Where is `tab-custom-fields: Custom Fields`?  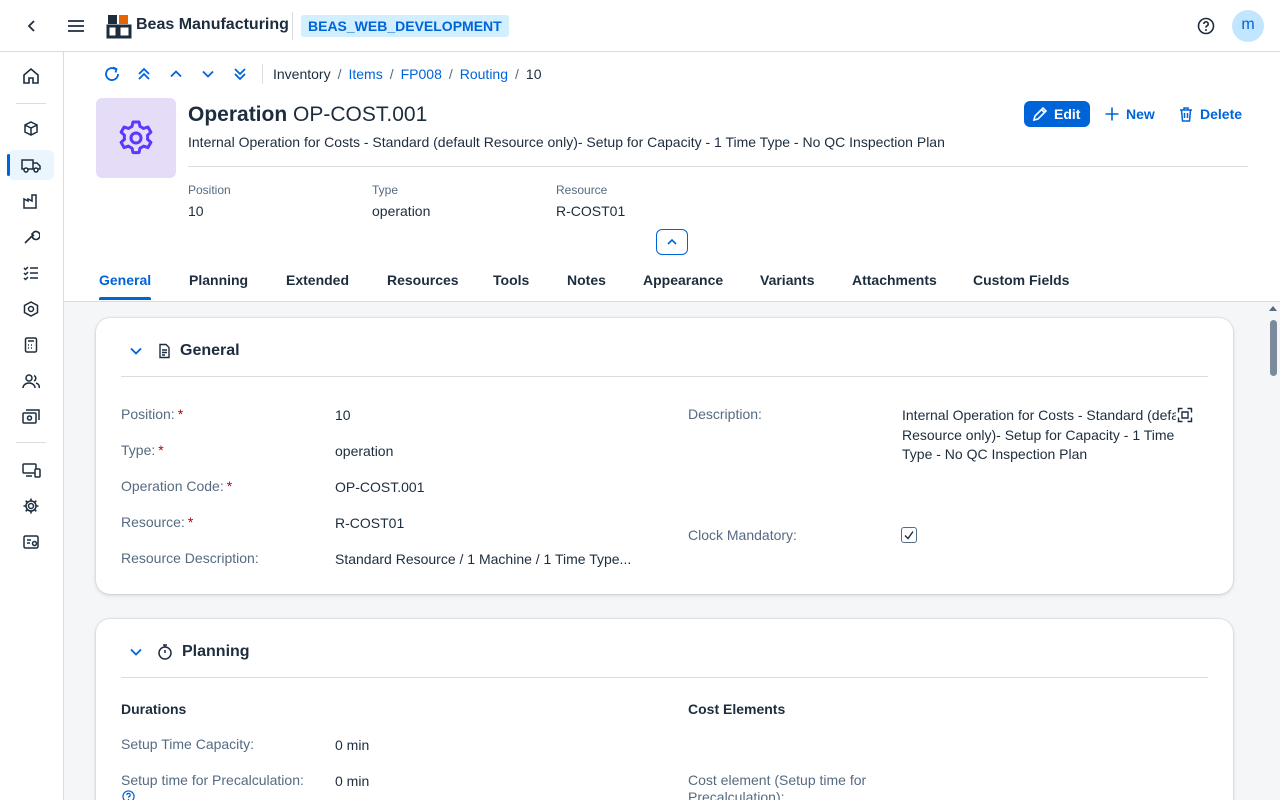
tab-custom-fields: Custom Fields is located at coordinates (1021, 280).